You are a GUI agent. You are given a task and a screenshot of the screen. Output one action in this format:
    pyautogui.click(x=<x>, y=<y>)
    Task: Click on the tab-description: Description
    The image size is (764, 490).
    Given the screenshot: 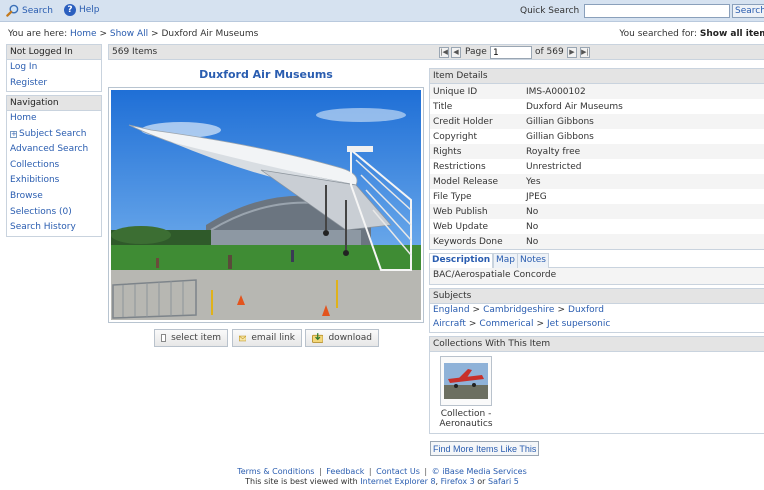 What is the action you would take?
    pyautogui.click(x=461, y=261)
    